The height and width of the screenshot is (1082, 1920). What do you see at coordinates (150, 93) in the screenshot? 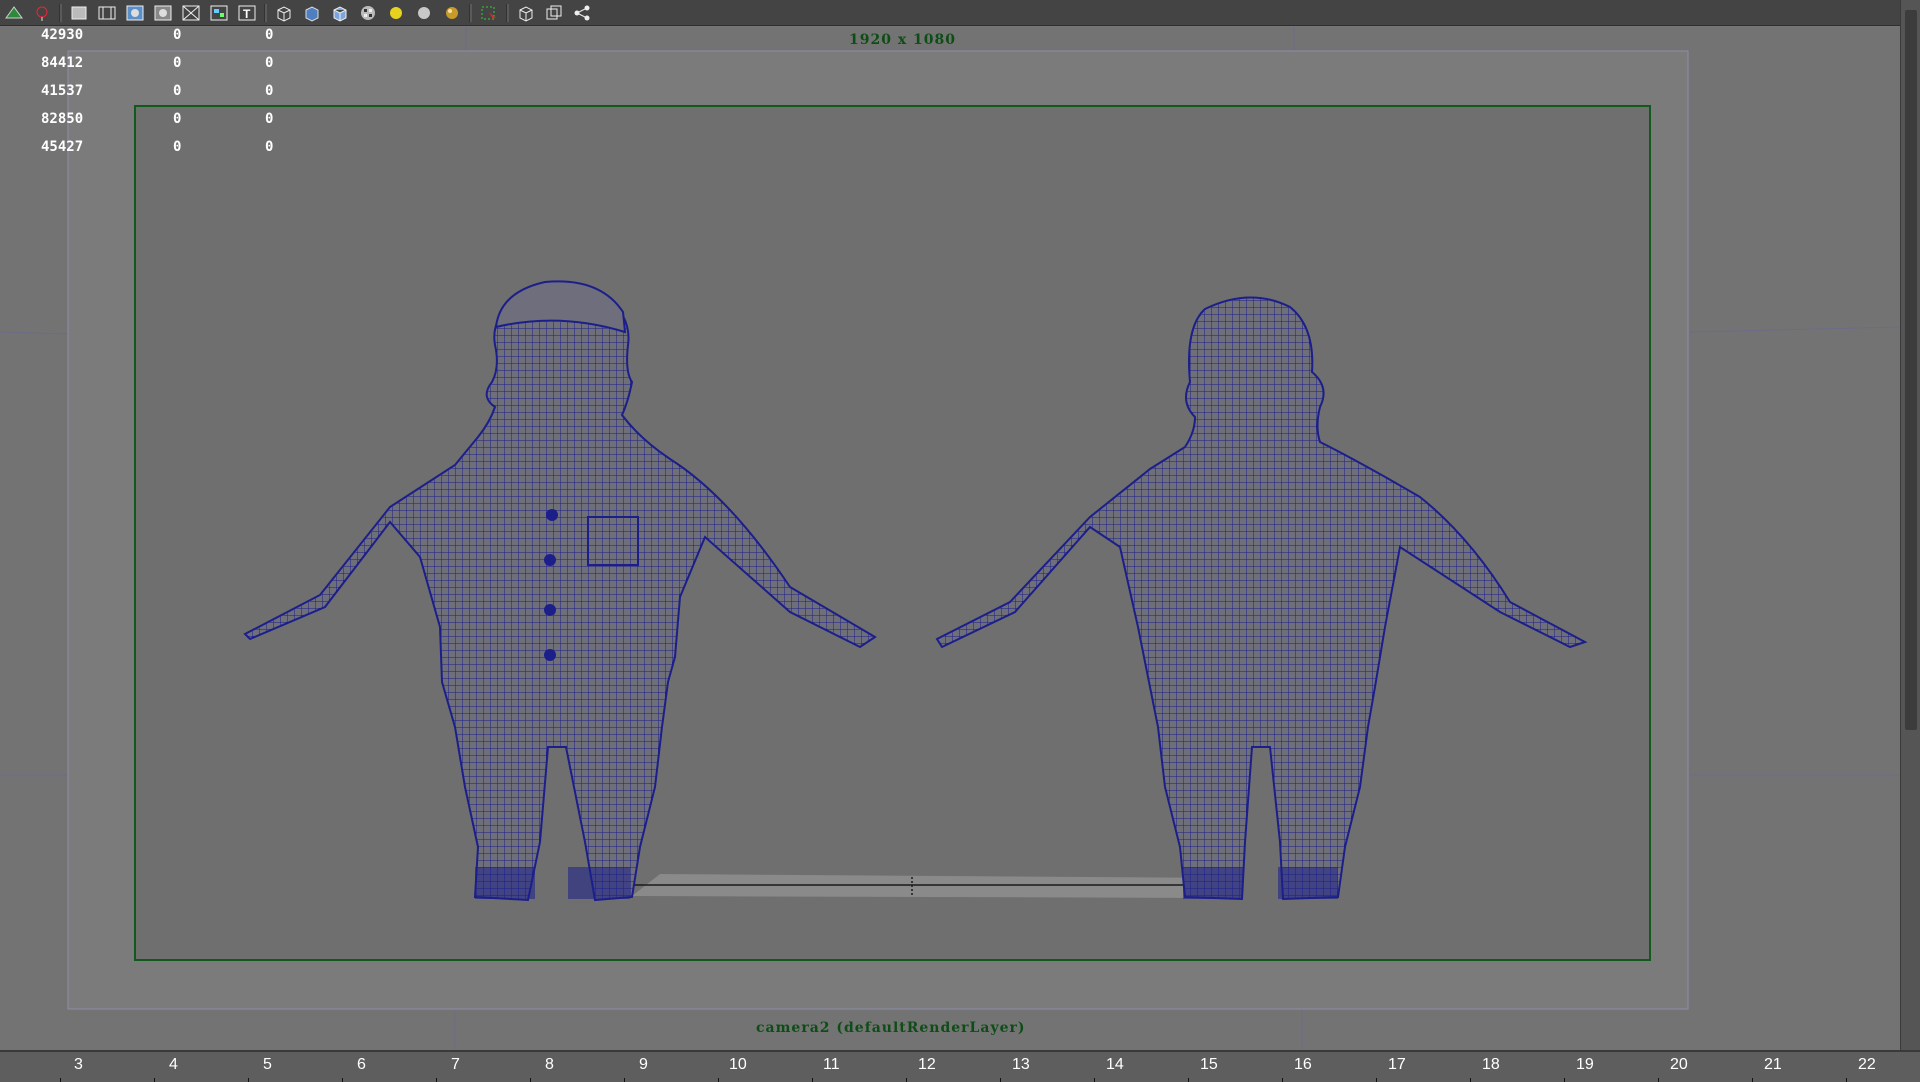
I see `hud-row: 41537 0 0` at bounding box center [150, 93].